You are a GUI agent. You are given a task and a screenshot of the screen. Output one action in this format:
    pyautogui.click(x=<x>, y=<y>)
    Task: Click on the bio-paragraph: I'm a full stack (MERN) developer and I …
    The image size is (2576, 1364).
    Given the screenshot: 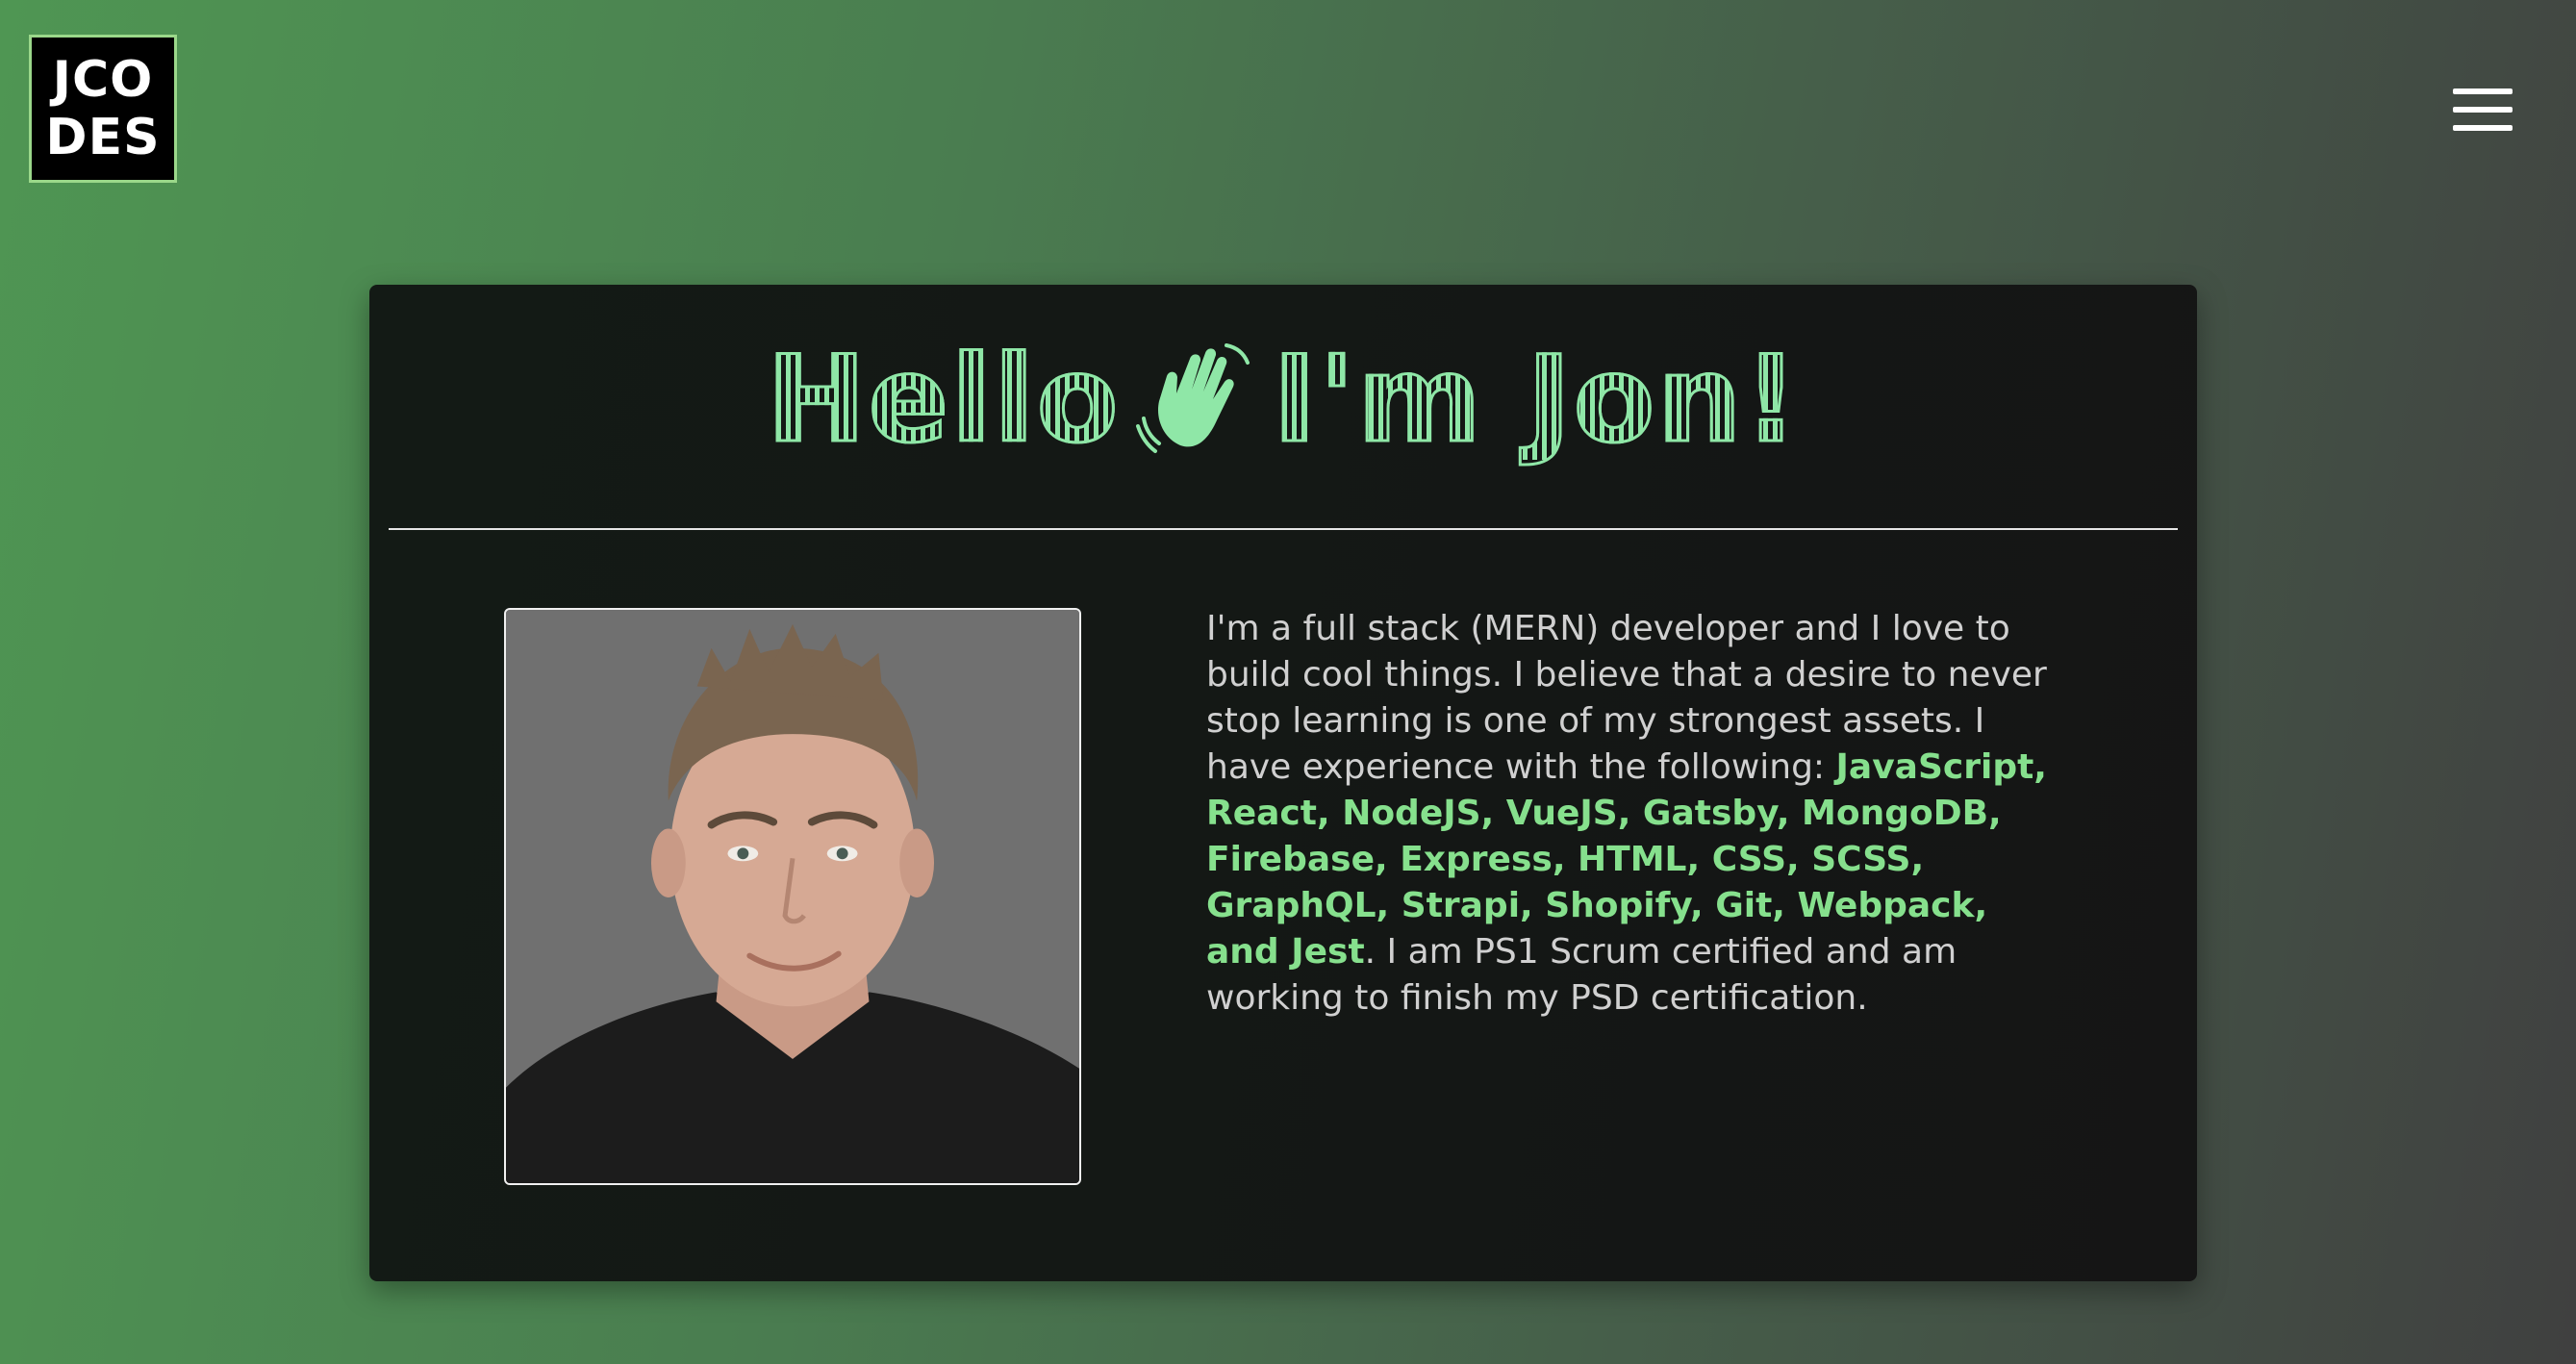 What is the action you would take?
    pyautogui.click(x=1639, y=814)
    